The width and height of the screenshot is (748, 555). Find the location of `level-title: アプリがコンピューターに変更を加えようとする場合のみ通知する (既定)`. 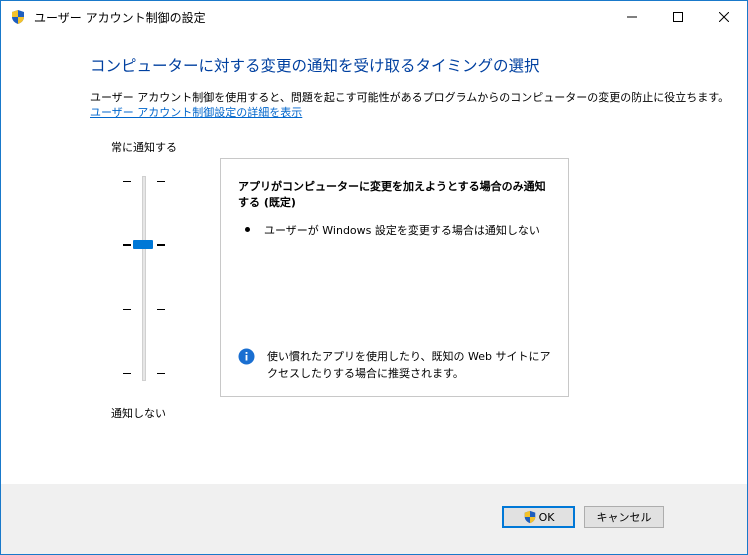

level-title: アプリがコンピューターに変更を加えようとする場合のみ通知する (既定) is located at coordinates (392, 194).